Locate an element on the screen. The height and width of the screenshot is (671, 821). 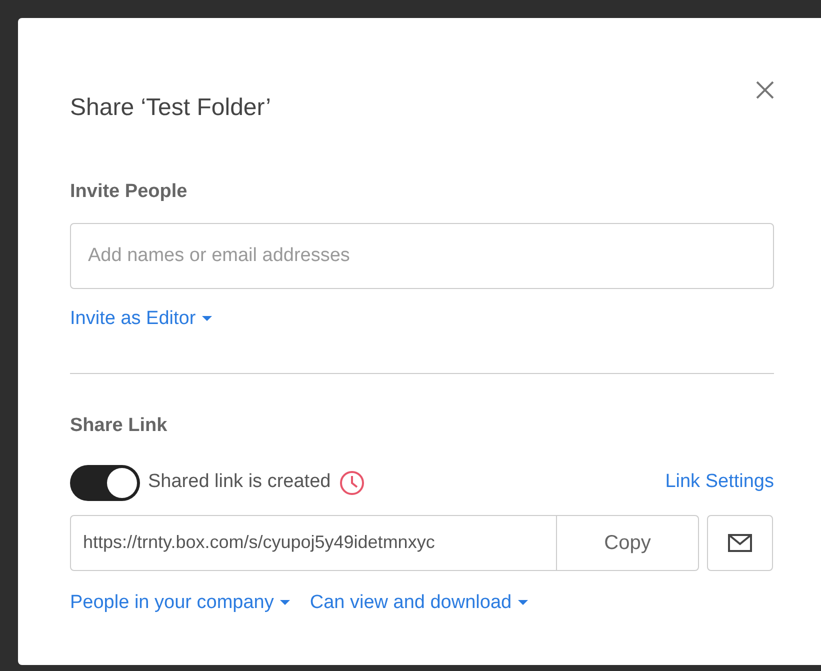
toggle-label: Shared link is created is located at coordinates (239, 482).